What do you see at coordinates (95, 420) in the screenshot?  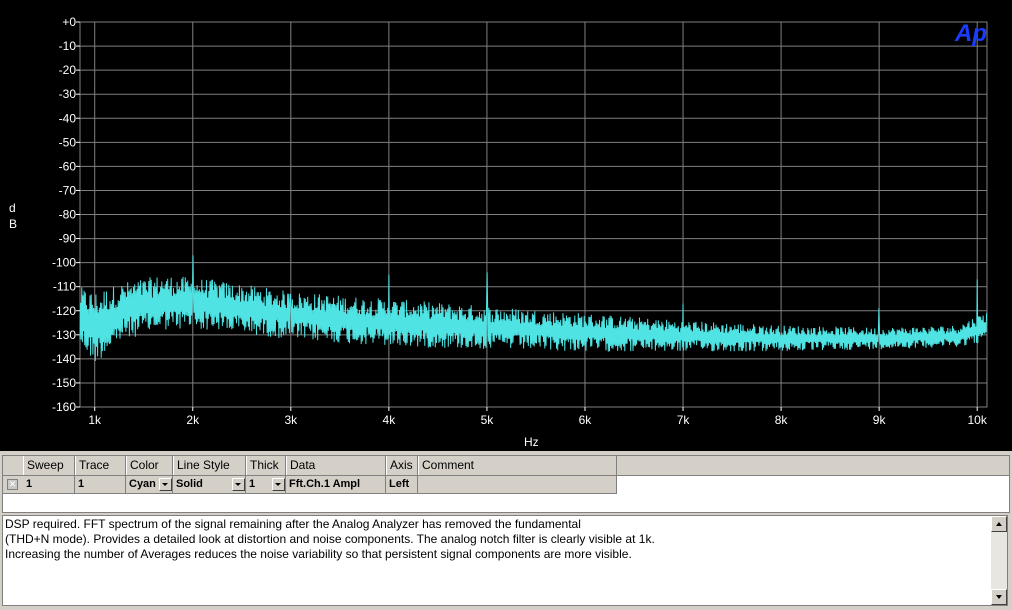 I see `x-tick-label: 1k` at bounding box center [95, 420].